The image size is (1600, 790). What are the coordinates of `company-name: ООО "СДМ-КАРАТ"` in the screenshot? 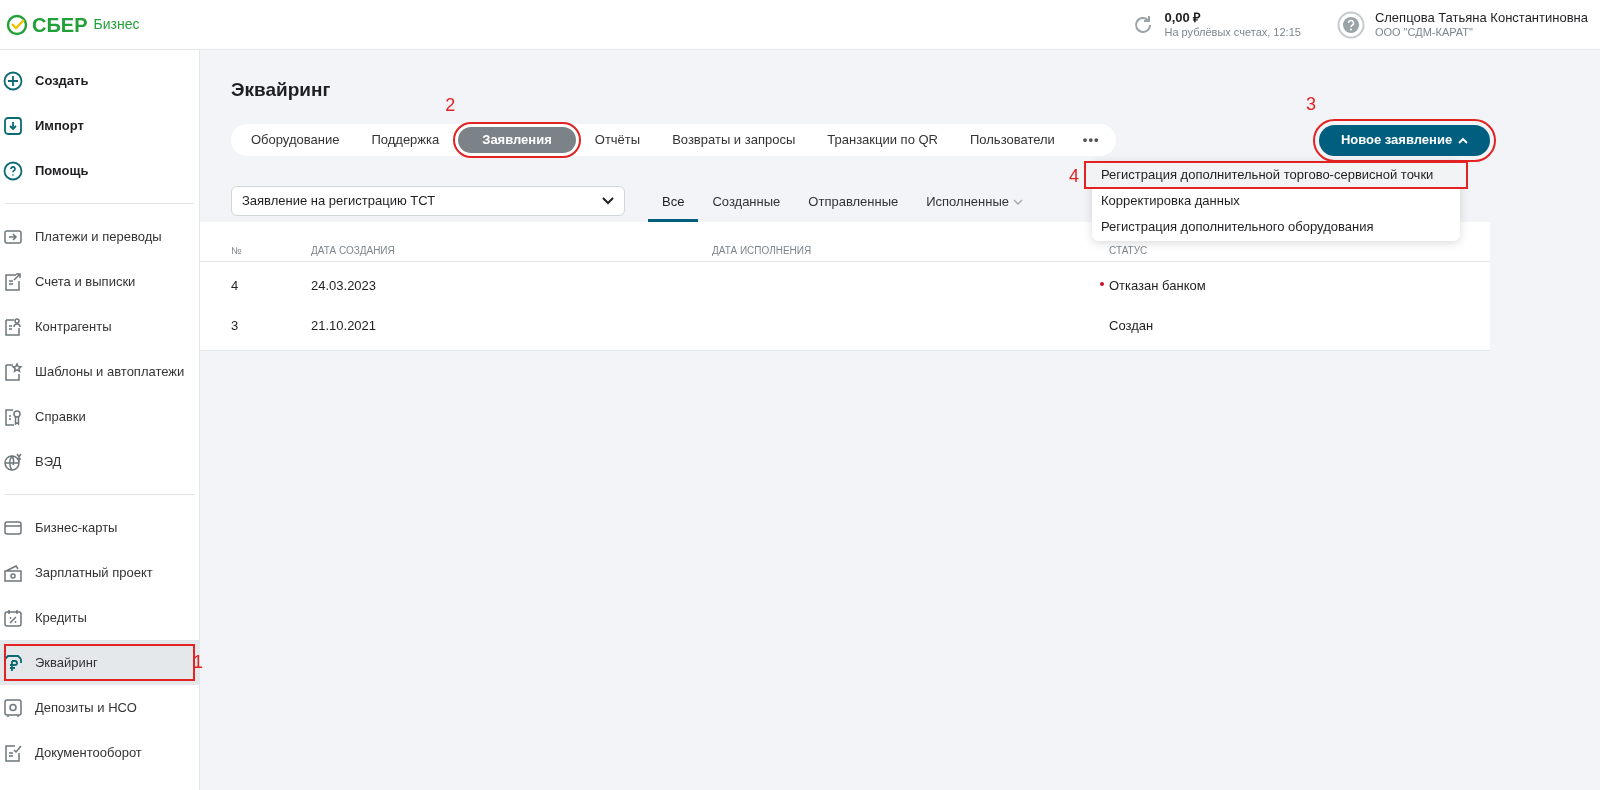 It's located at (1424, 32).